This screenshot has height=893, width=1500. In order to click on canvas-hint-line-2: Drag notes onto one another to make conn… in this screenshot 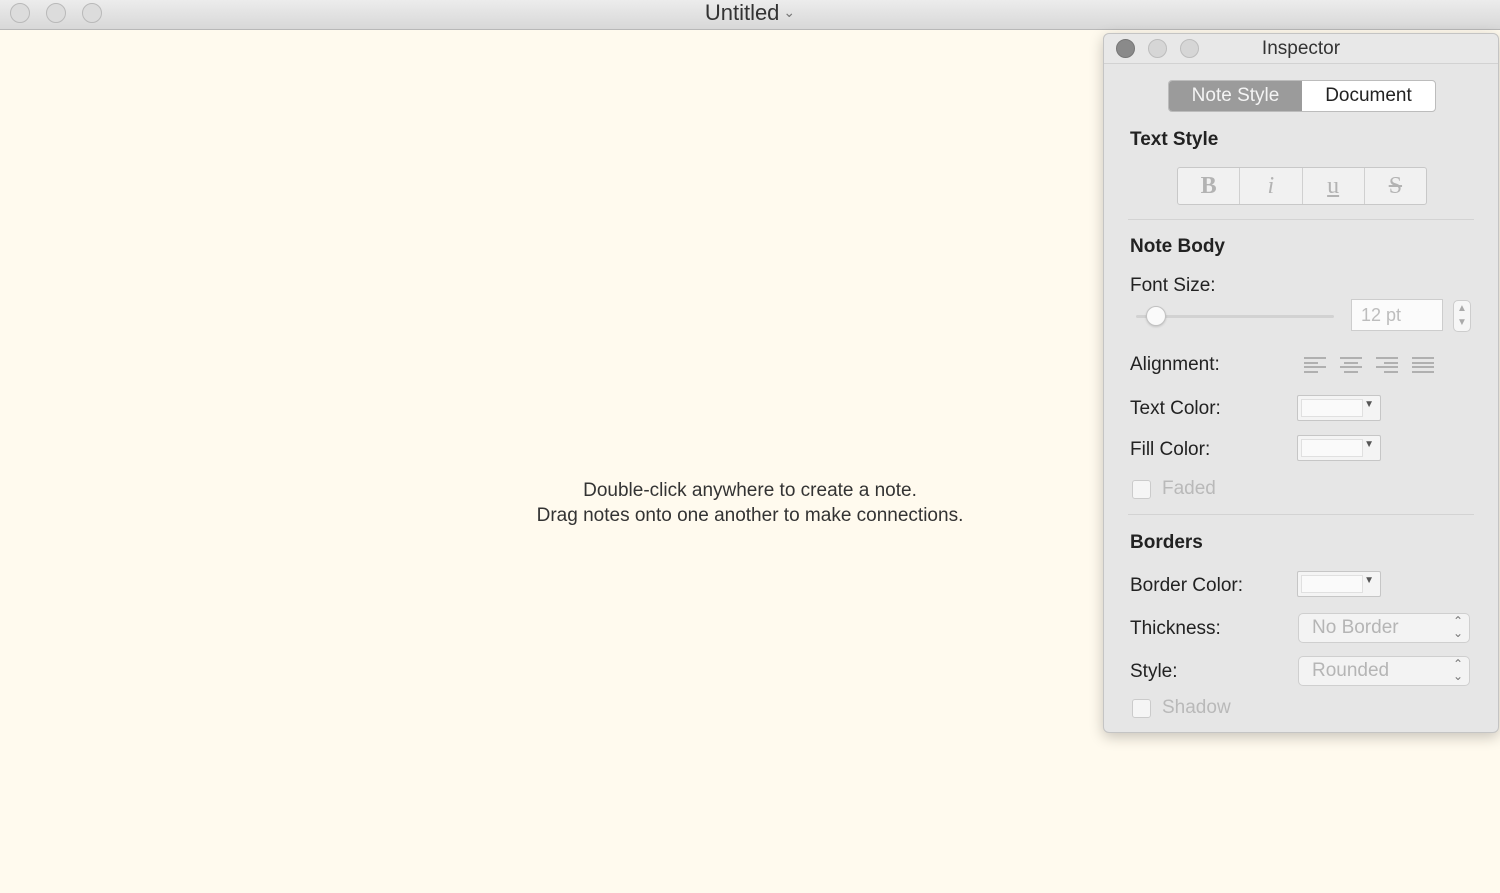, I will do `click(750, 515)`.